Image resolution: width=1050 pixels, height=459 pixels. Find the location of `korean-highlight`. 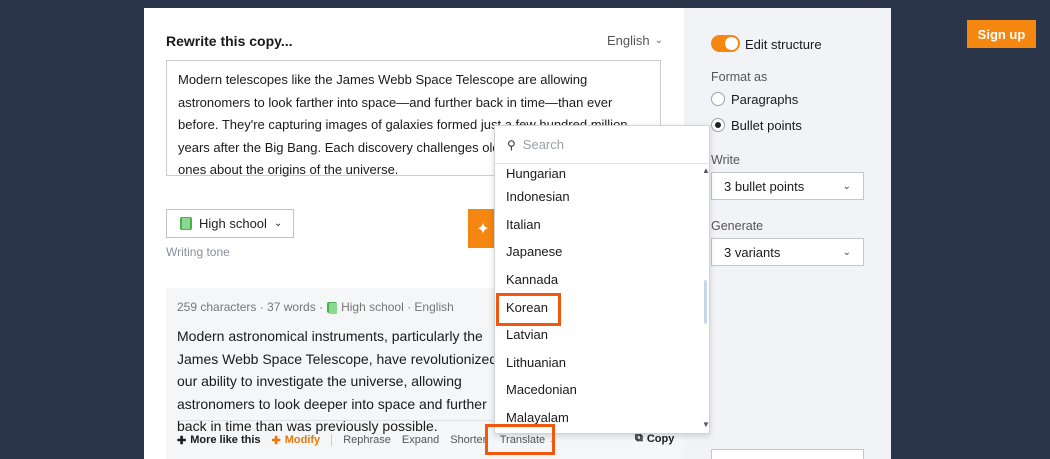

korean-highlight is located at coordinates (528, 309).